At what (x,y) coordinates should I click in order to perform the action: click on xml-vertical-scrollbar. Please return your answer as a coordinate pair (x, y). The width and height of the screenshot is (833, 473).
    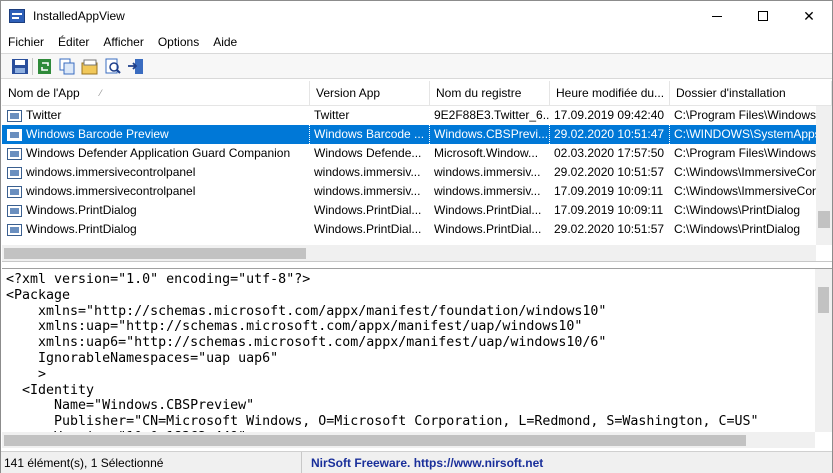
    Looking at the image, I should click on (823, 350).